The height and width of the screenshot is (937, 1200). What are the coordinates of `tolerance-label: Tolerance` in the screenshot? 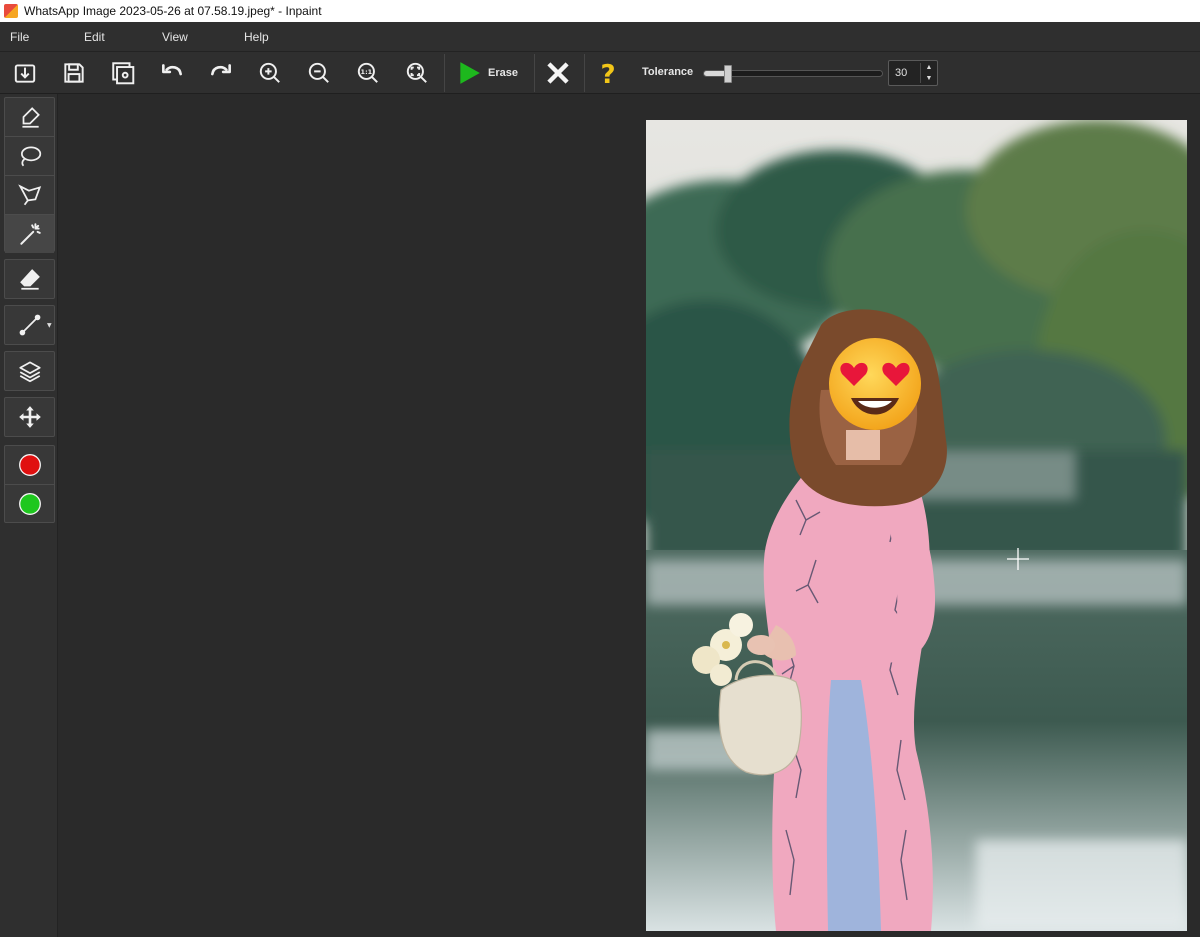 It's located at (668, 72).